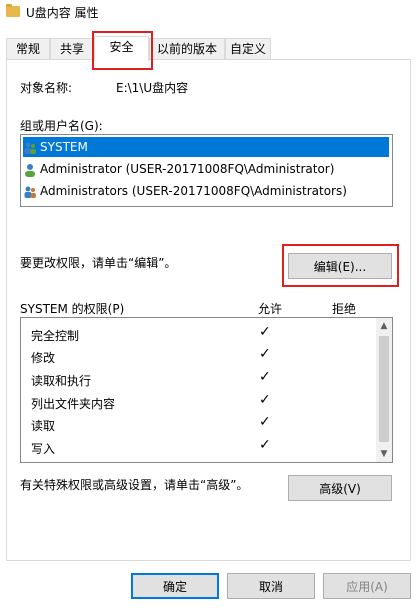  Describe the element at coordinates (72, 309) in the screenshot. I see `permissions-title: SYSTEM 的权限(P)` at that location.